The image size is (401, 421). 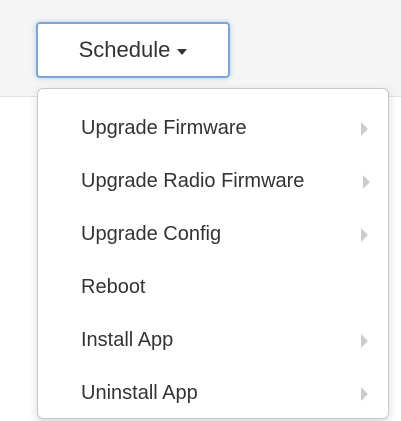 I want to click on menu-item-upgrade-firmware: Upgrade Firmware, so click(x=213, y=128).